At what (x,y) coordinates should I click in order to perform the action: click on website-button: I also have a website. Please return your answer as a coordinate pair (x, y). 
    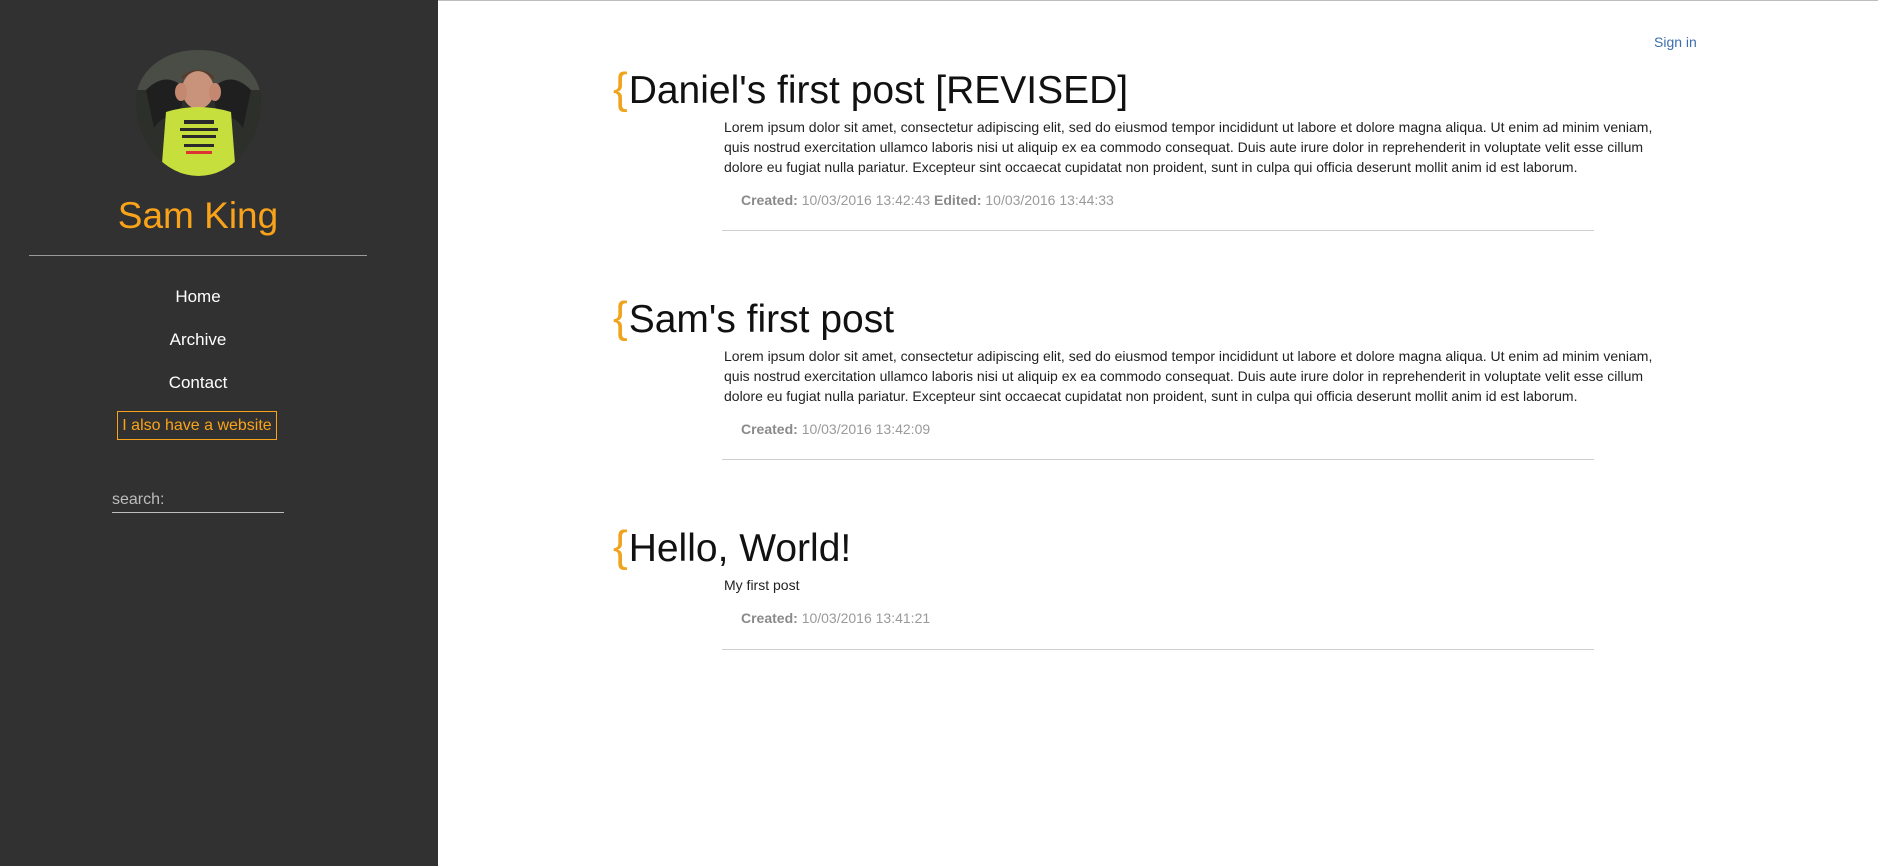
    Looking at the image, I should click on (197, 425).